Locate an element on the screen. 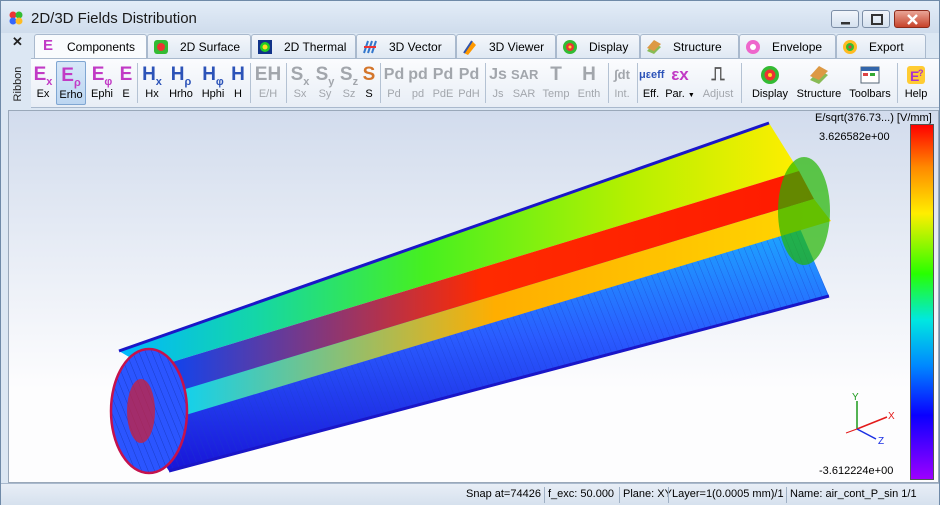  button-label: Help is located at coordinates (916, 94).